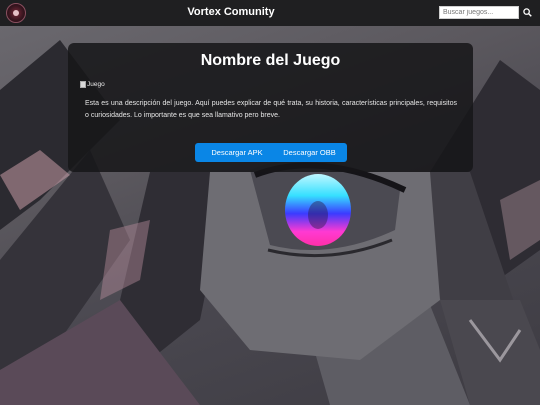 The width and height of the screenshot is (540, 405). Describe the element at coordinates (309, 152) in the screenshot. I see `download-obb-button: Descargar OBB` at that location.